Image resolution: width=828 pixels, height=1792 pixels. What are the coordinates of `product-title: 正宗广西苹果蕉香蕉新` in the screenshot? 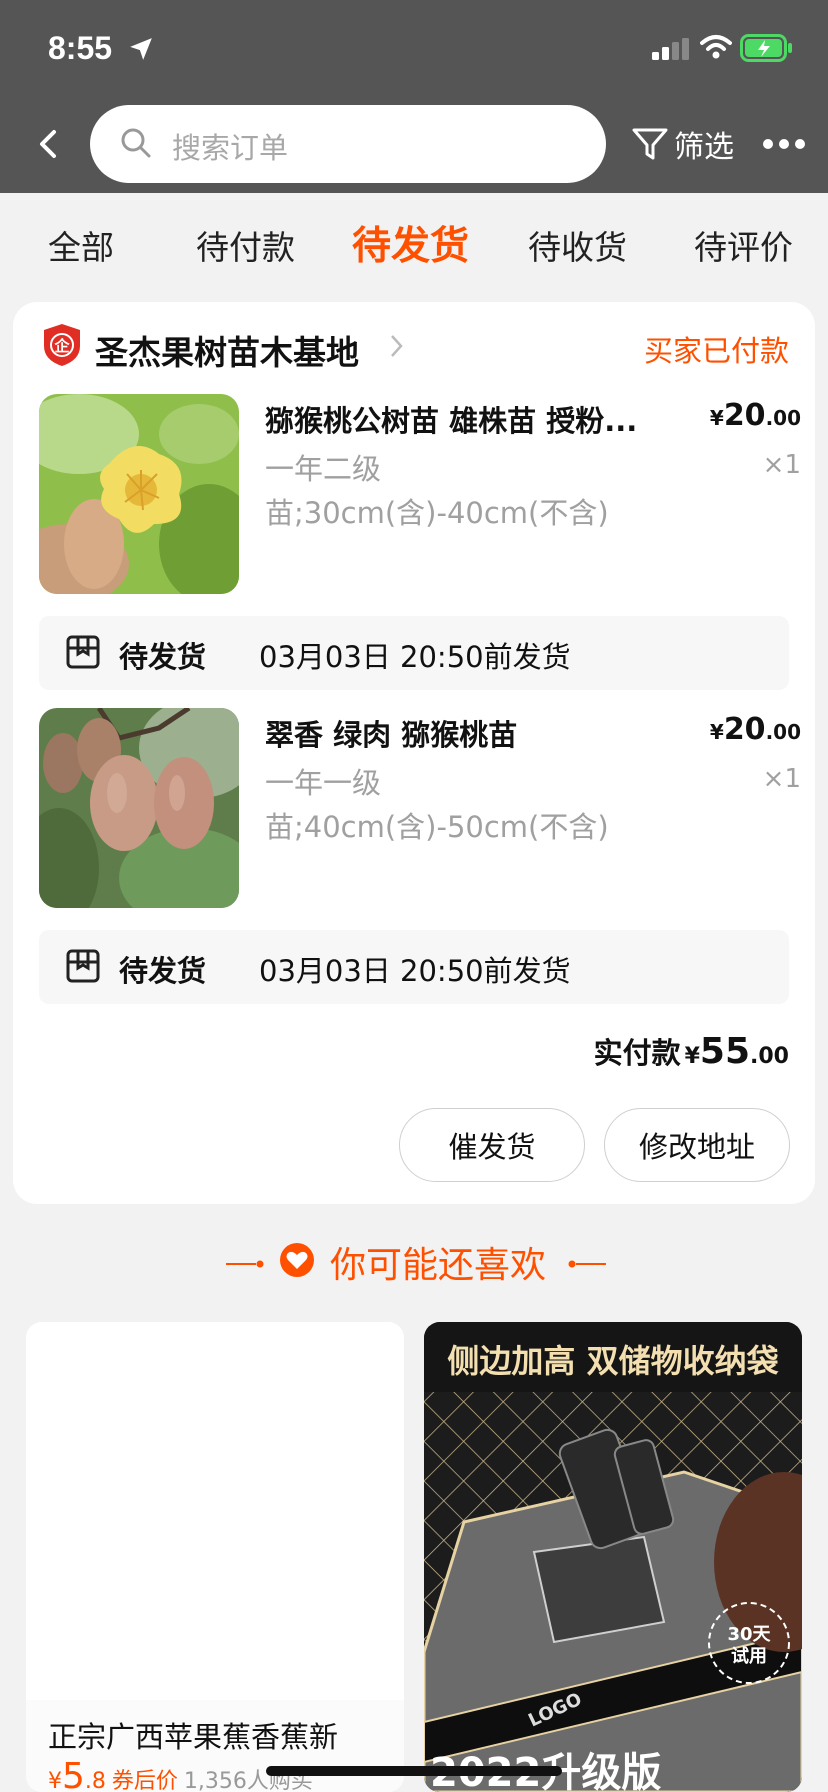 It's located at (193, 1735).